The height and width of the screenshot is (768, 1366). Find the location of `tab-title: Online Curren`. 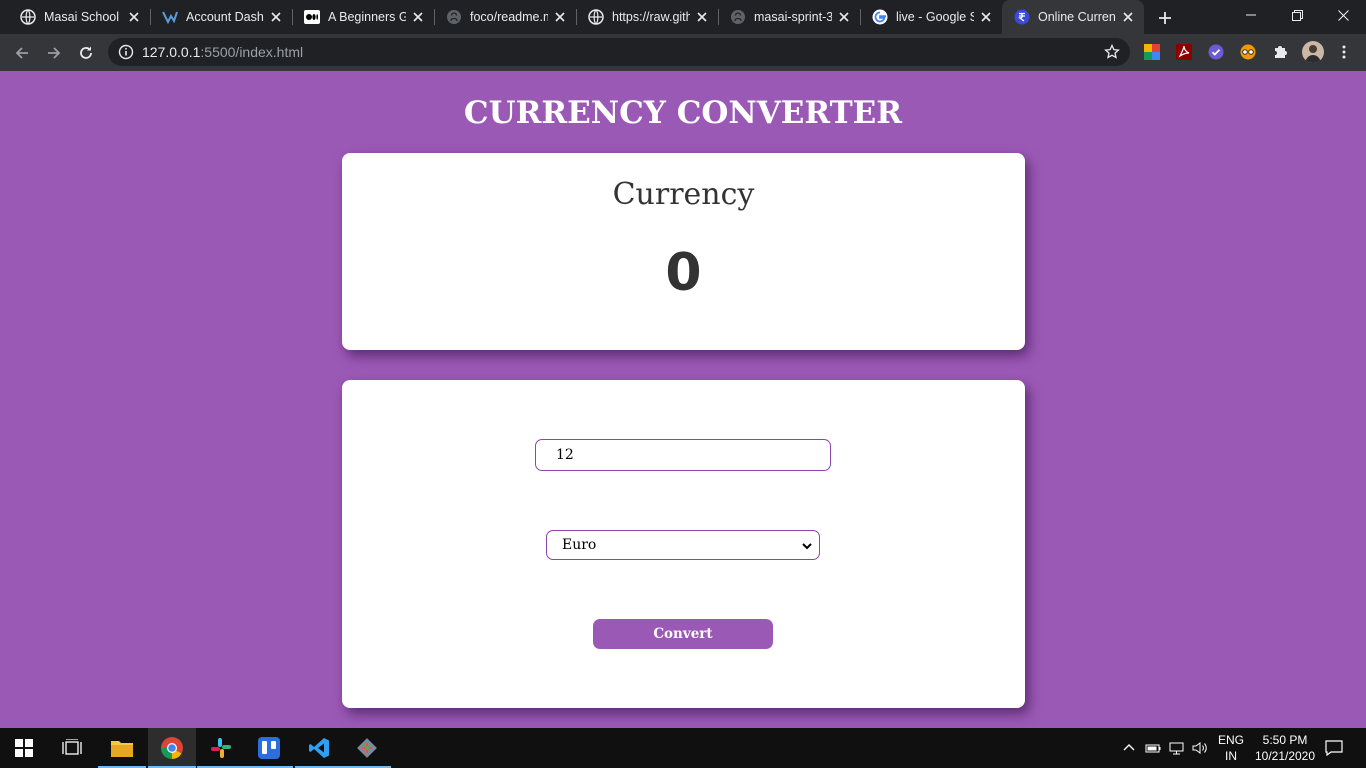

tab-title: Online Curren is located at coordinates (1077, 17).